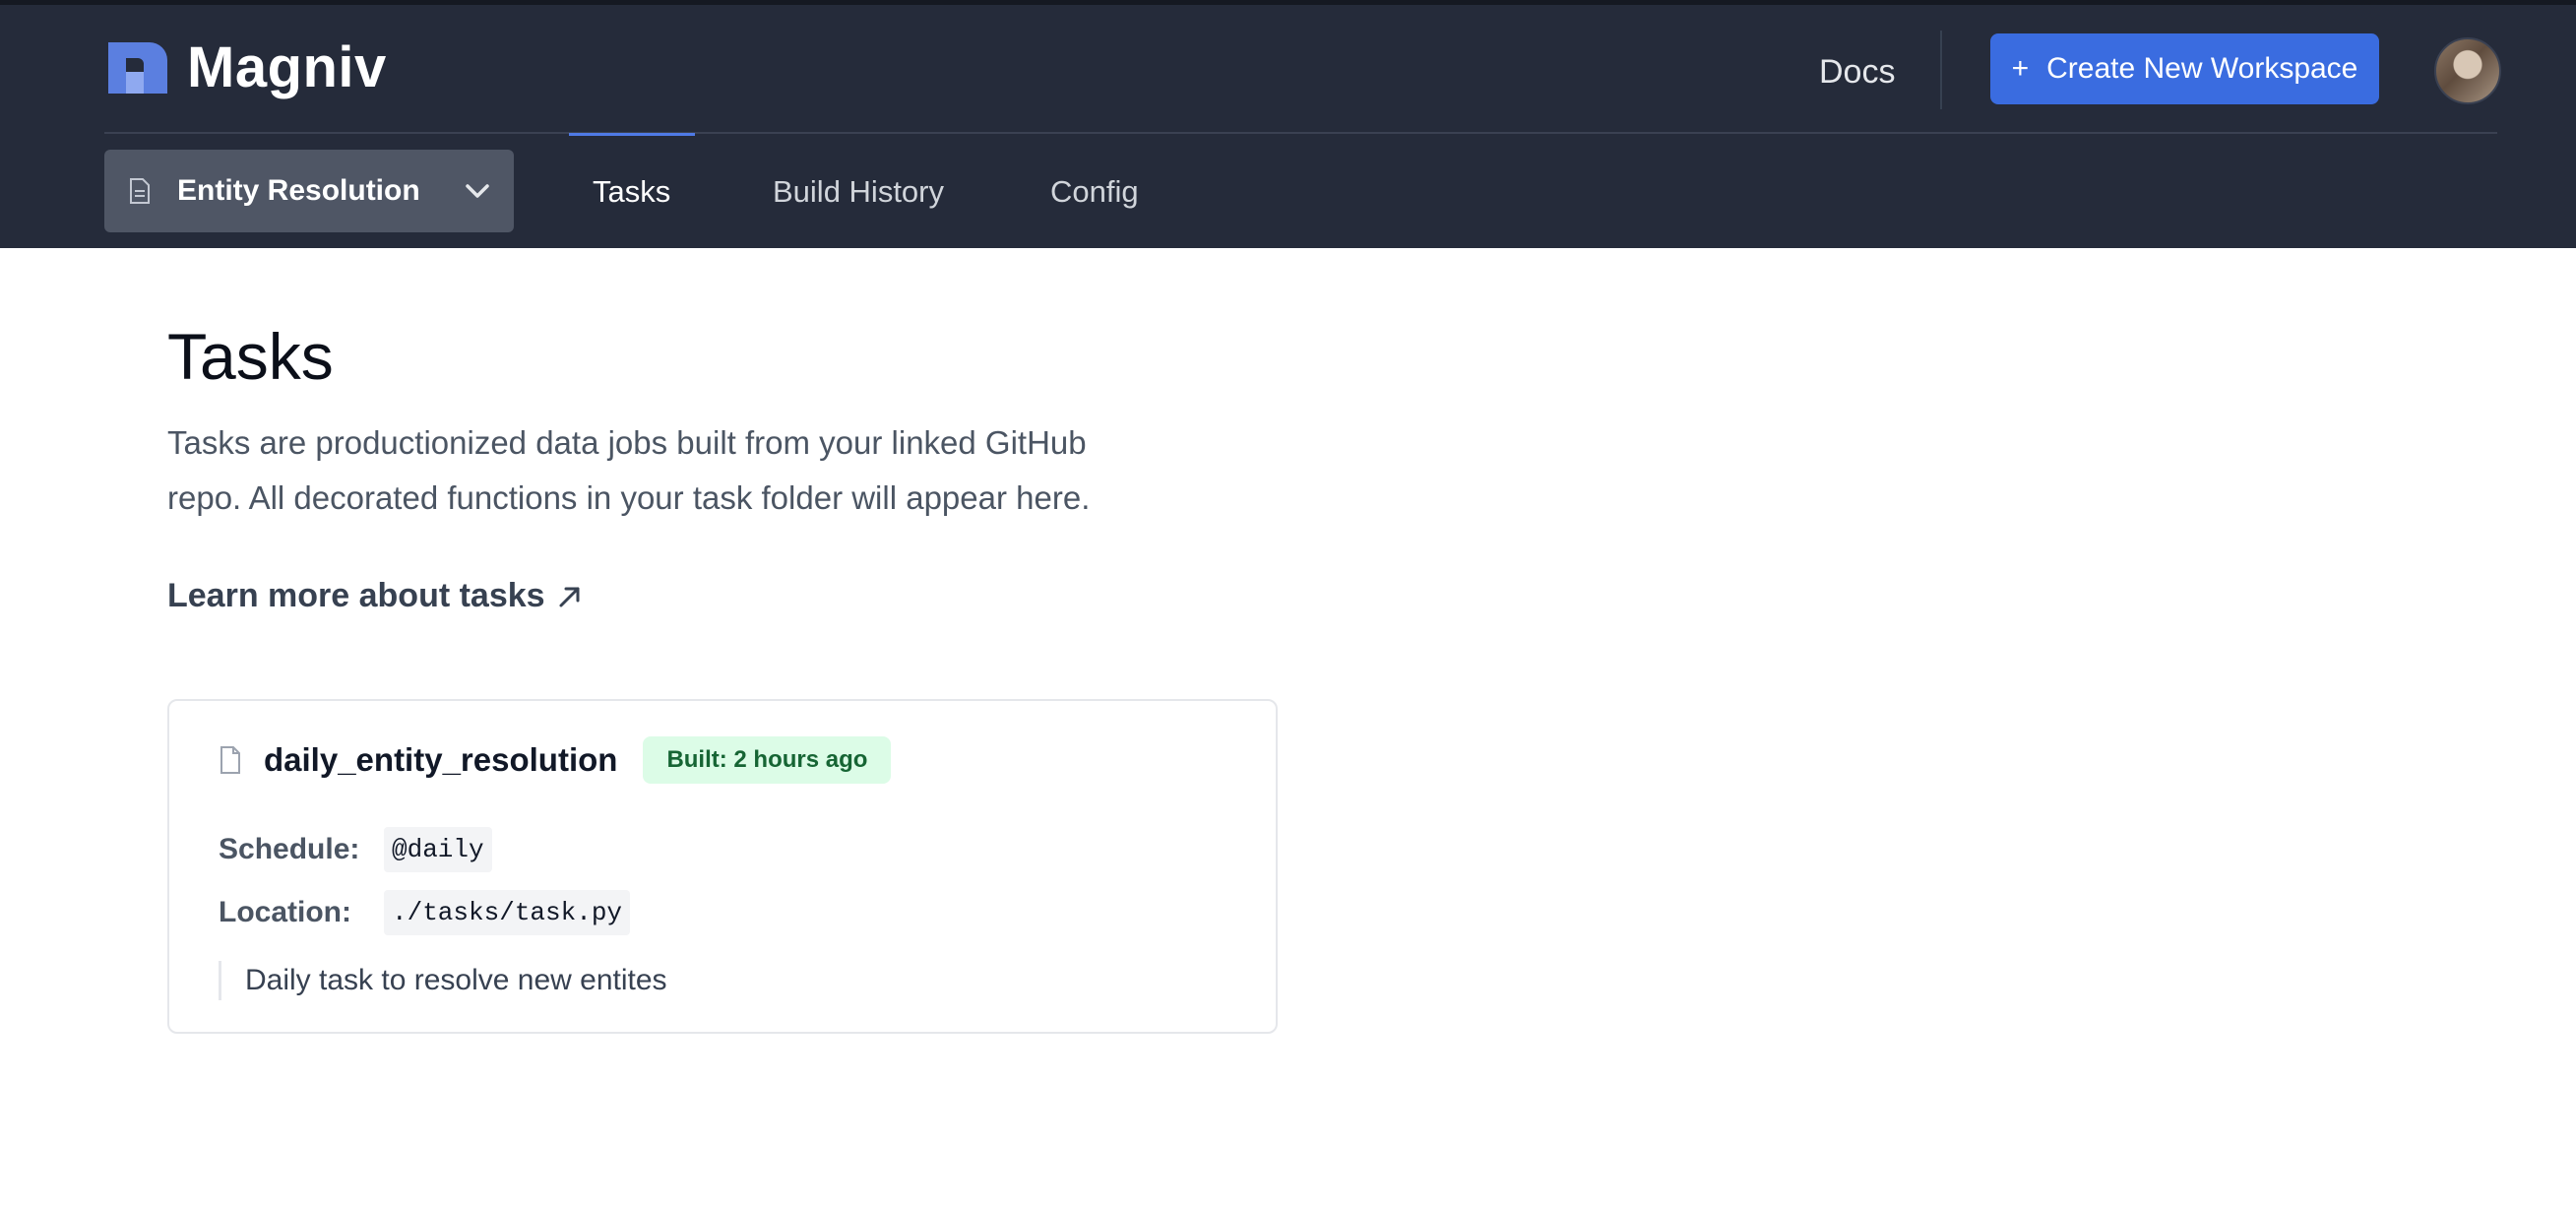  What do you see at coordinates (508, 912) in the screenshot?
I see `location-value: ./tasks/task.py` at bounding box center [508, 912].